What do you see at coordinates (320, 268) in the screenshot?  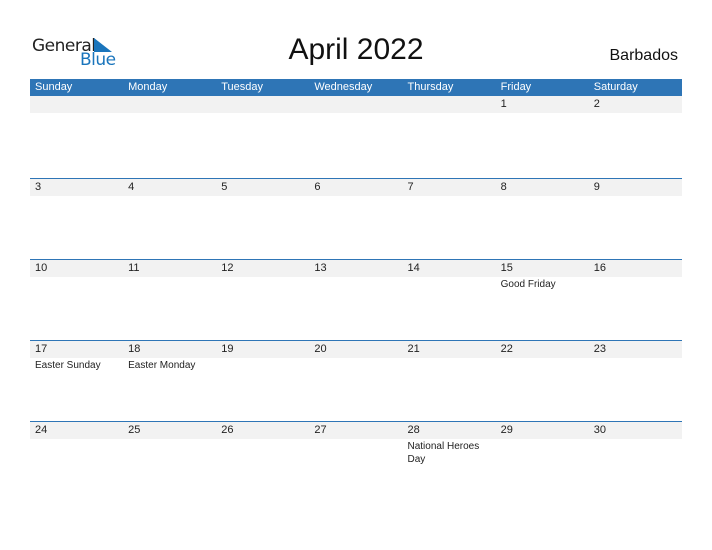 I see `day-number: 13` at bounding box center [320, 268].